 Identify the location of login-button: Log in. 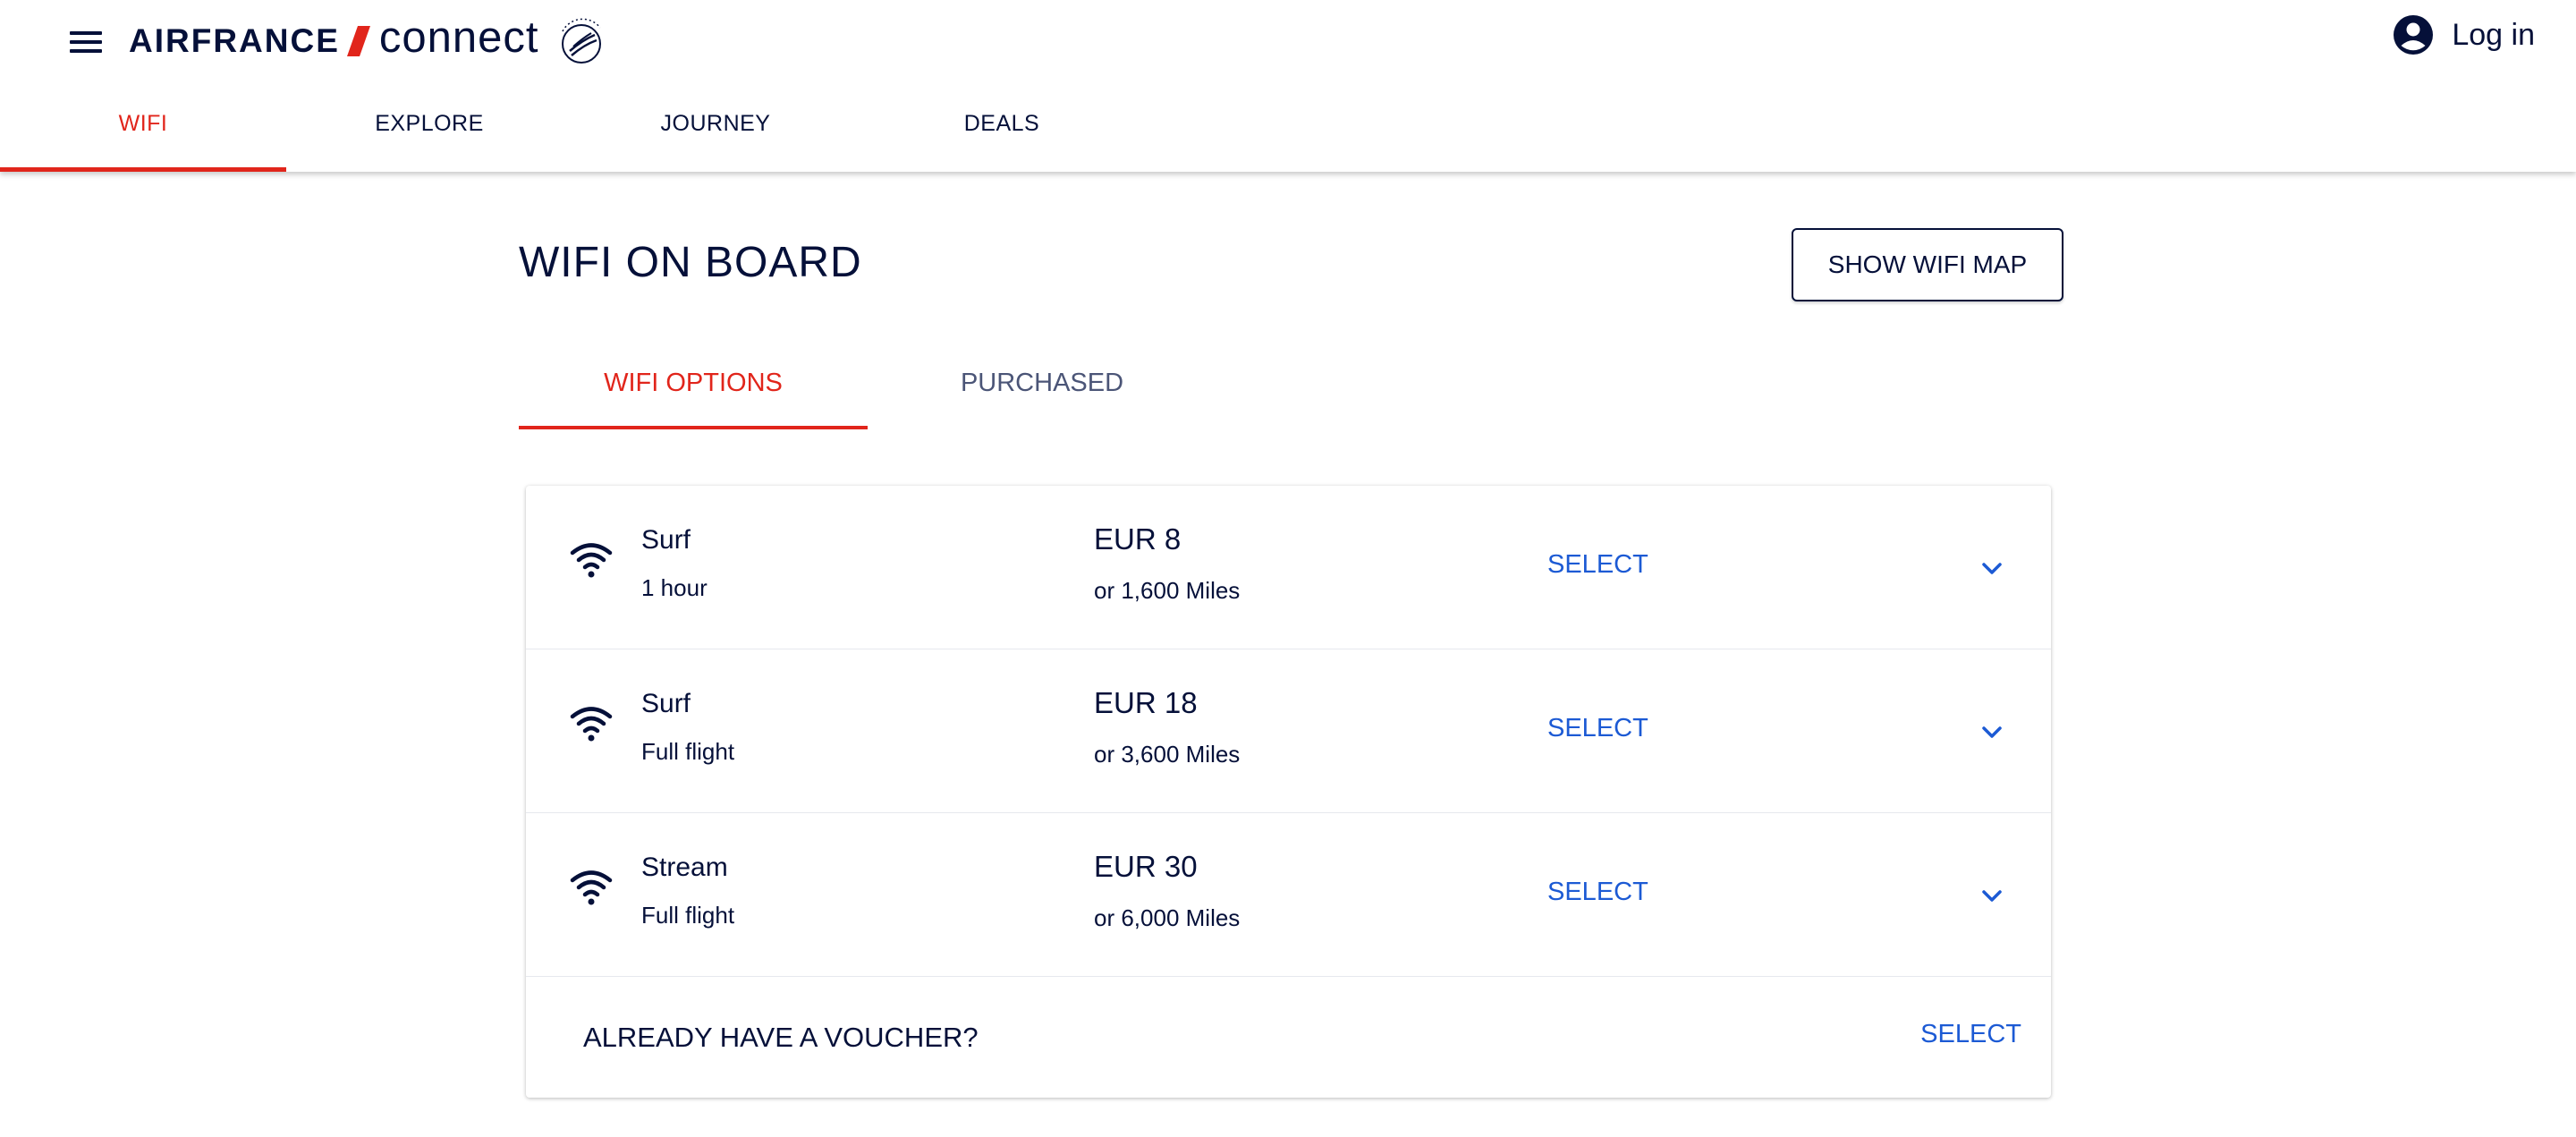
(2464, 34).